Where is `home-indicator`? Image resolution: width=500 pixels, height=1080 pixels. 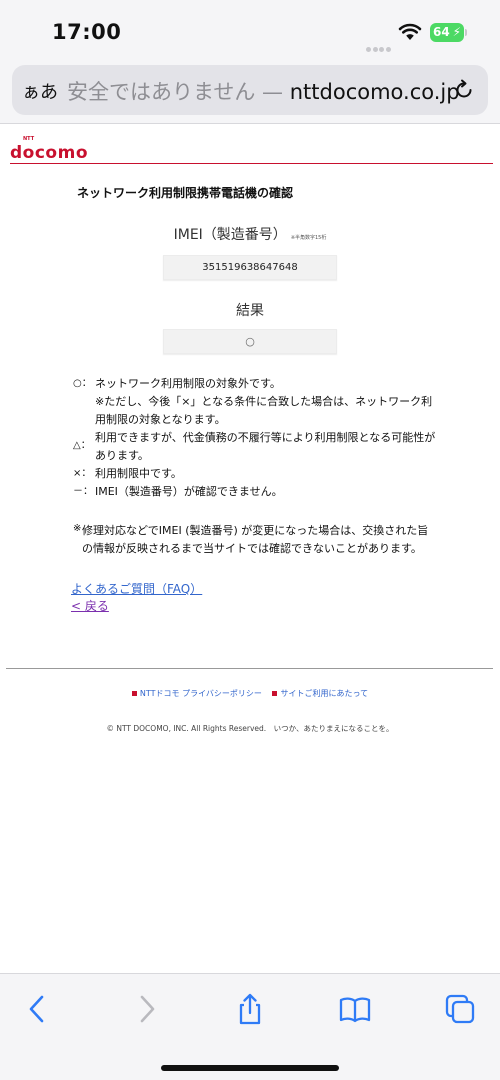
home-indicator is located at coordinates (250, 1068).